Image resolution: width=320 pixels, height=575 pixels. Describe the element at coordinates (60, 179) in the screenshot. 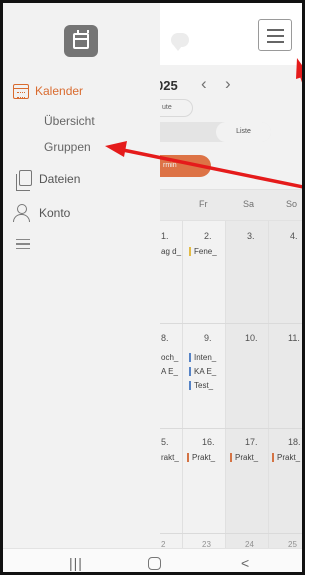

I see `drawer-item-label: Dateien` at that location.